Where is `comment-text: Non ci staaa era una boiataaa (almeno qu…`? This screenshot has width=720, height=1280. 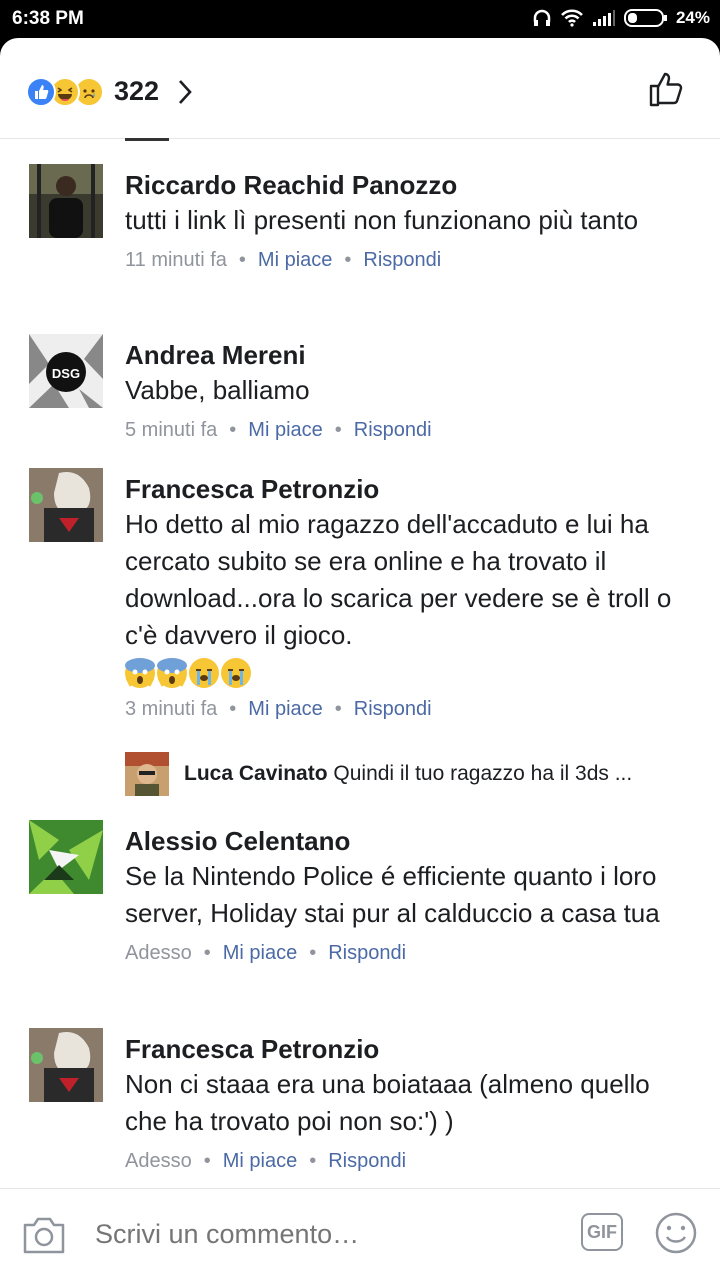
comment-text: Non ci staaa era una boiataaa (almeno qu… is located at coordinates (387, 1102).